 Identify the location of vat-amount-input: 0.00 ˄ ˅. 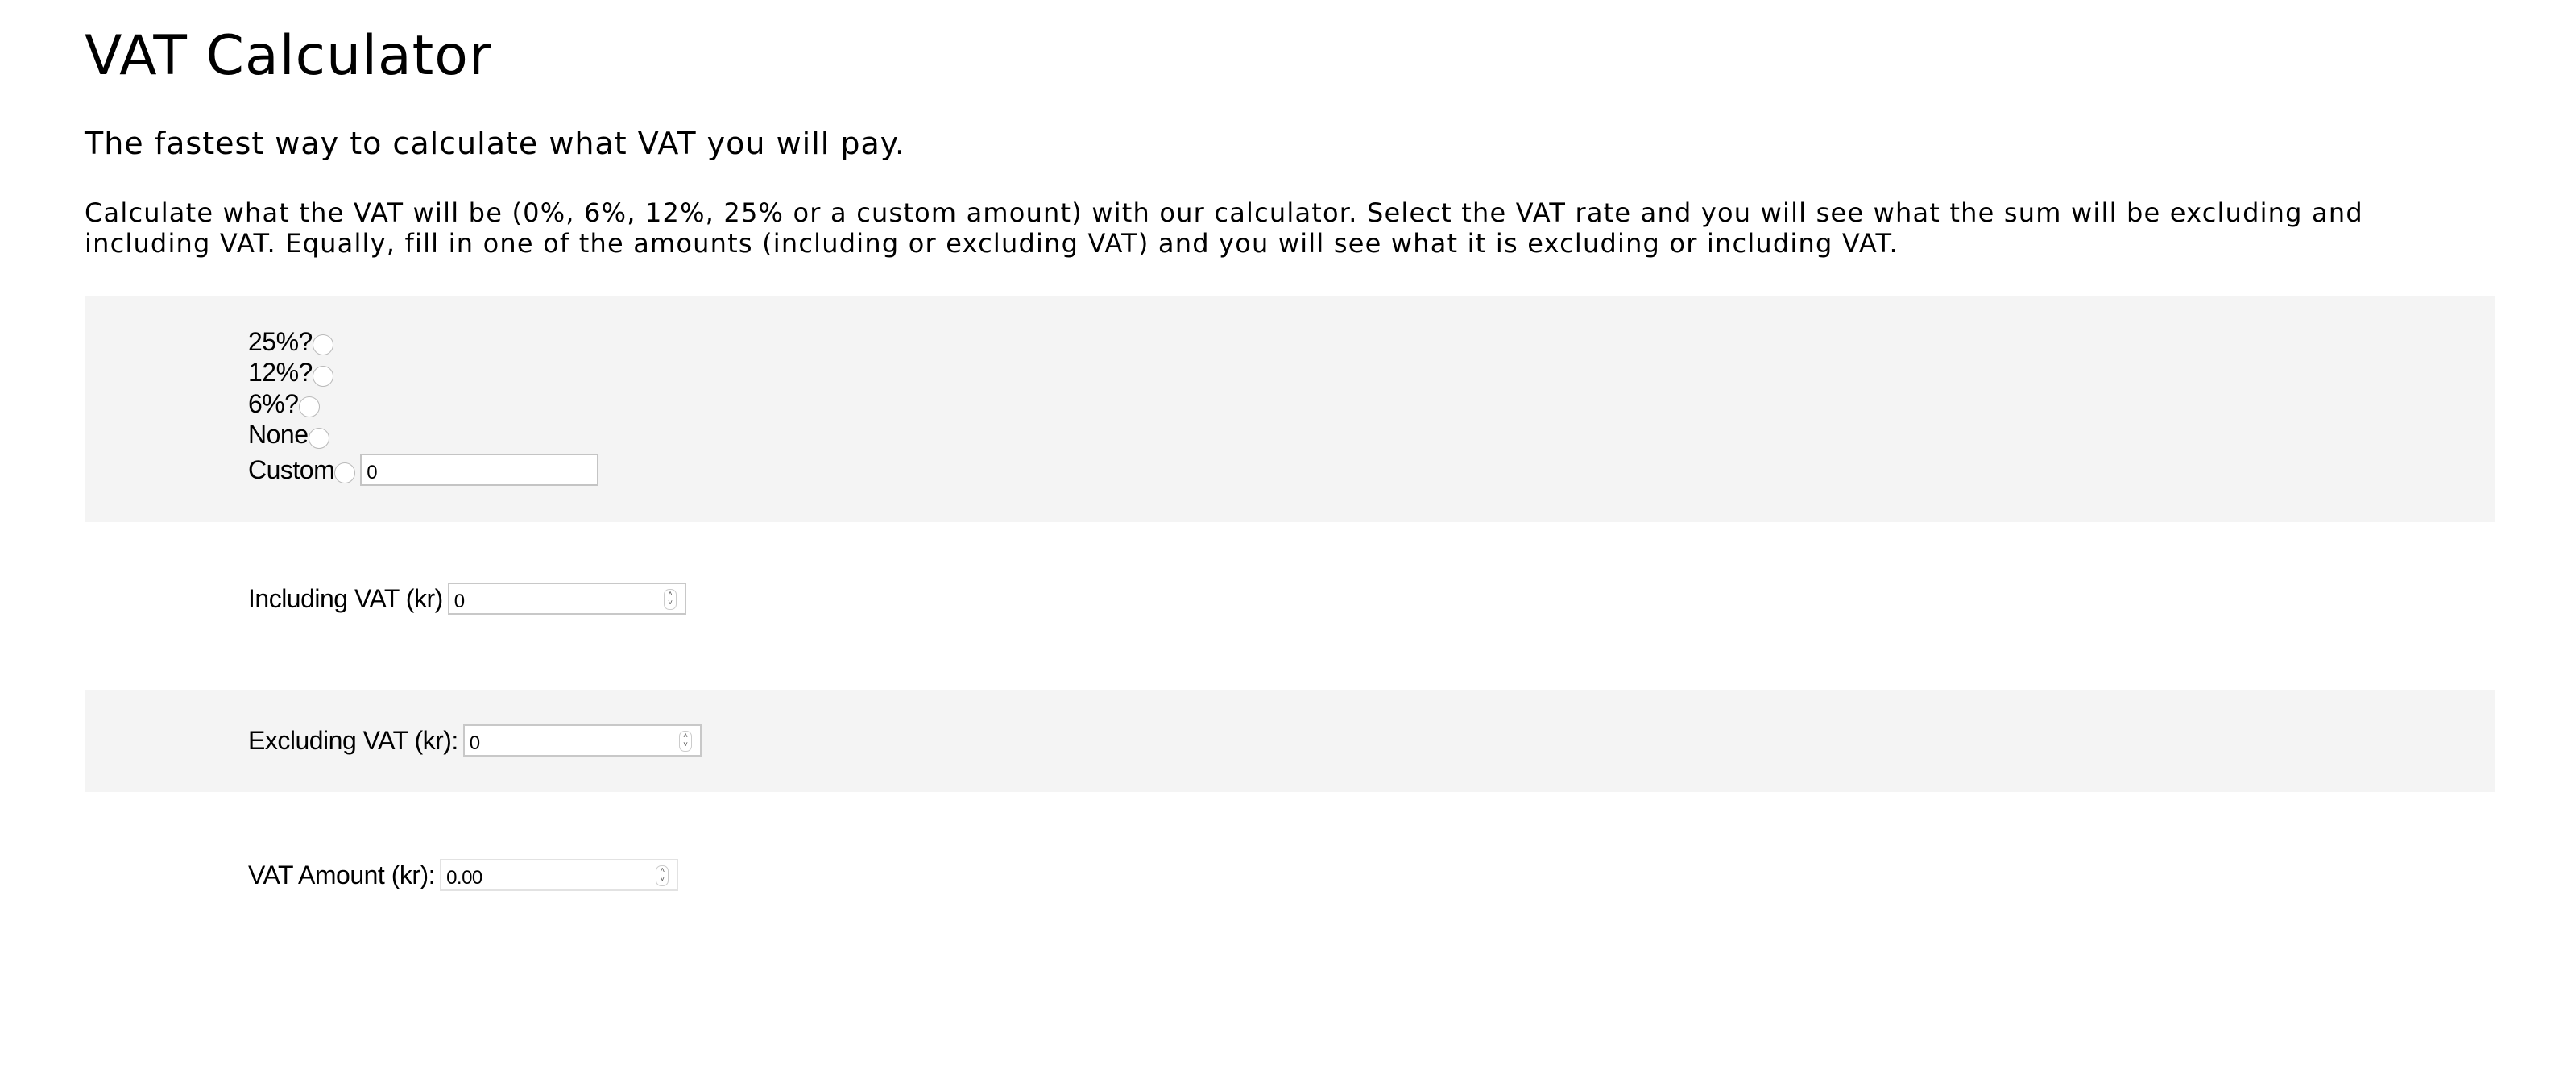
(559, 875).